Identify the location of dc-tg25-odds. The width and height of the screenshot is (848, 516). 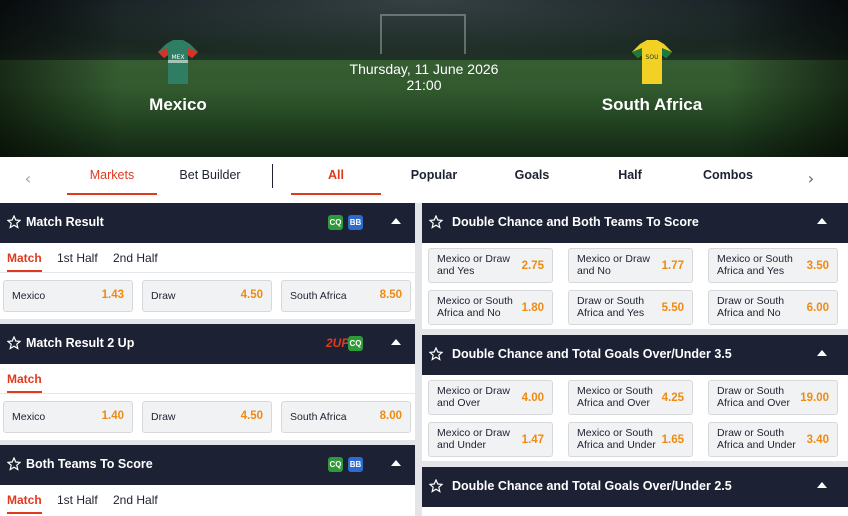
(635, 511).